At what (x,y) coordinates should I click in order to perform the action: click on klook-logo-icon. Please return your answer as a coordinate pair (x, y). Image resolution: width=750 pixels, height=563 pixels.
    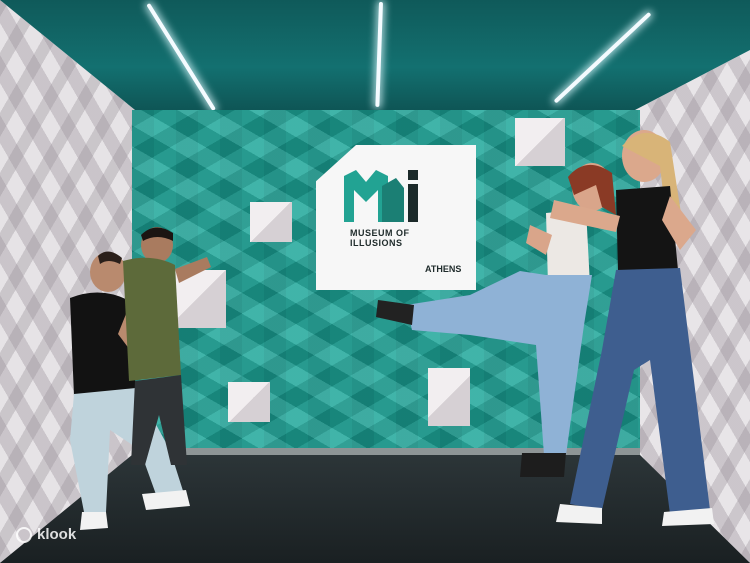
    Looking at the image, I should click on (24, 534).